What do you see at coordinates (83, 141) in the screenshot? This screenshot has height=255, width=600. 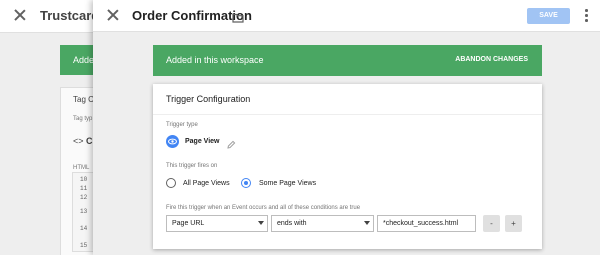 I see `code-icon: <> C` at bounding box center [83, 141].